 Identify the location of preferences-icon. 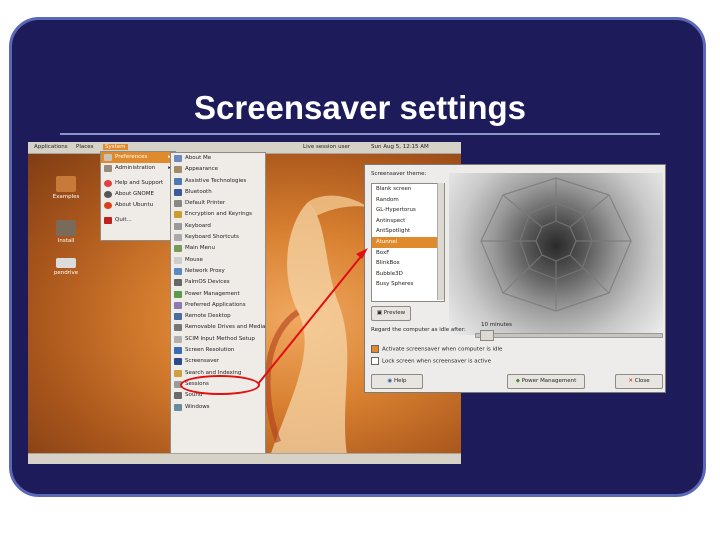
(108, 157).